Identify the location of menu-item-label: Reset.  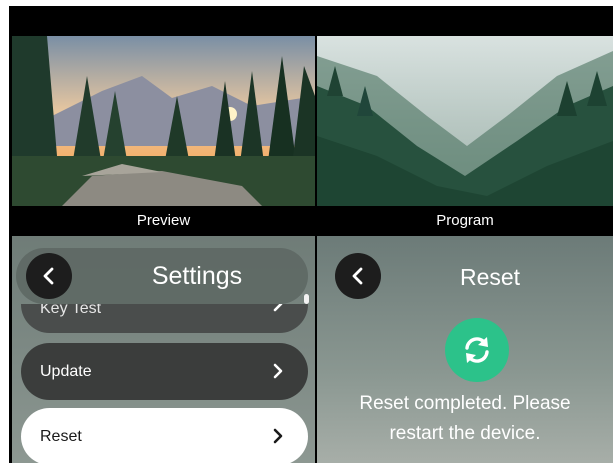
(61, 436).